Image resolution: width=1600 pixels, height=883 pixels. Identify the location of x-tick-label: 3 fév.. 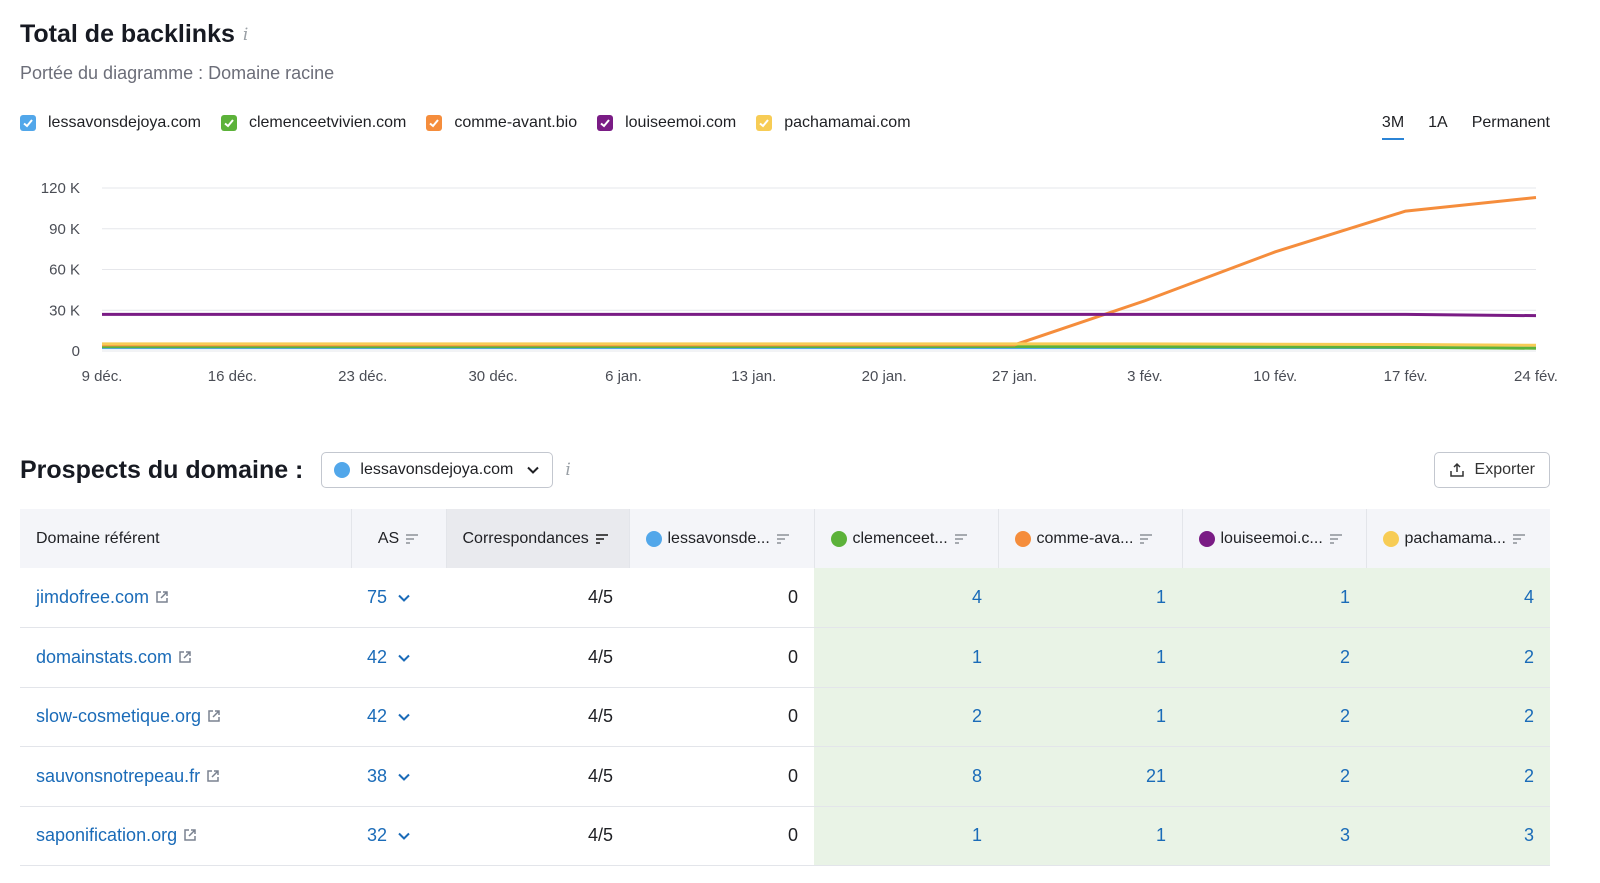
(1145, 376).